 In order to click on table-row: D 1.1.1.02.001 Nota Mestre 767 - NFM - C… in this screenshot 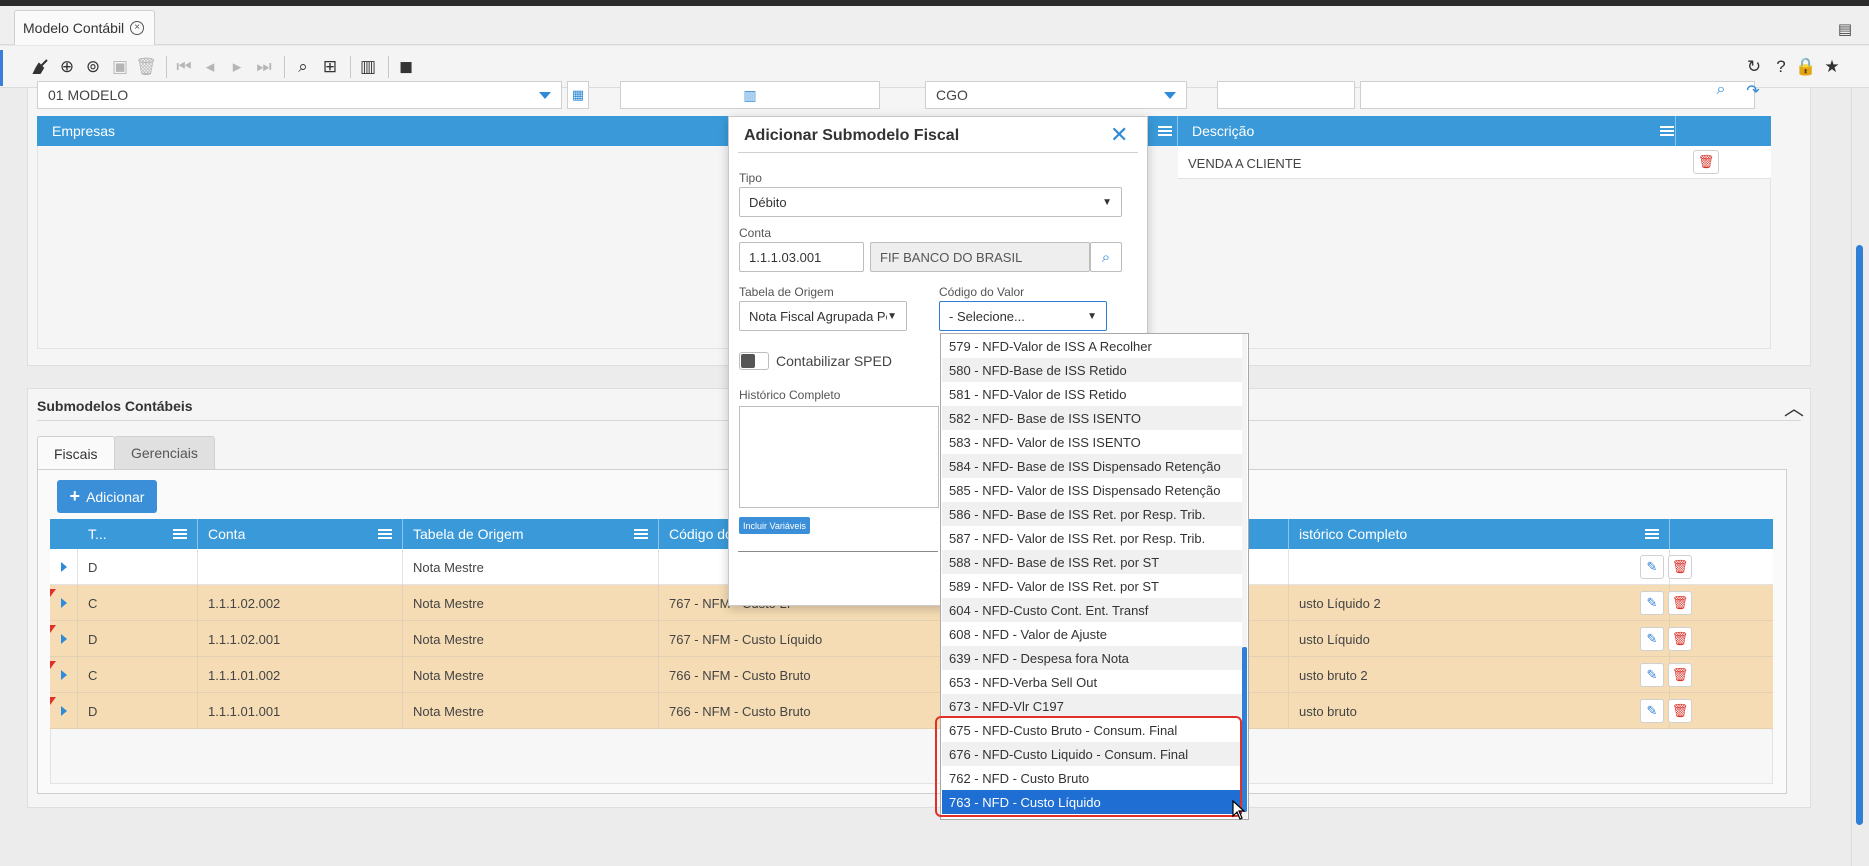, I will do `click(911, 639)`.